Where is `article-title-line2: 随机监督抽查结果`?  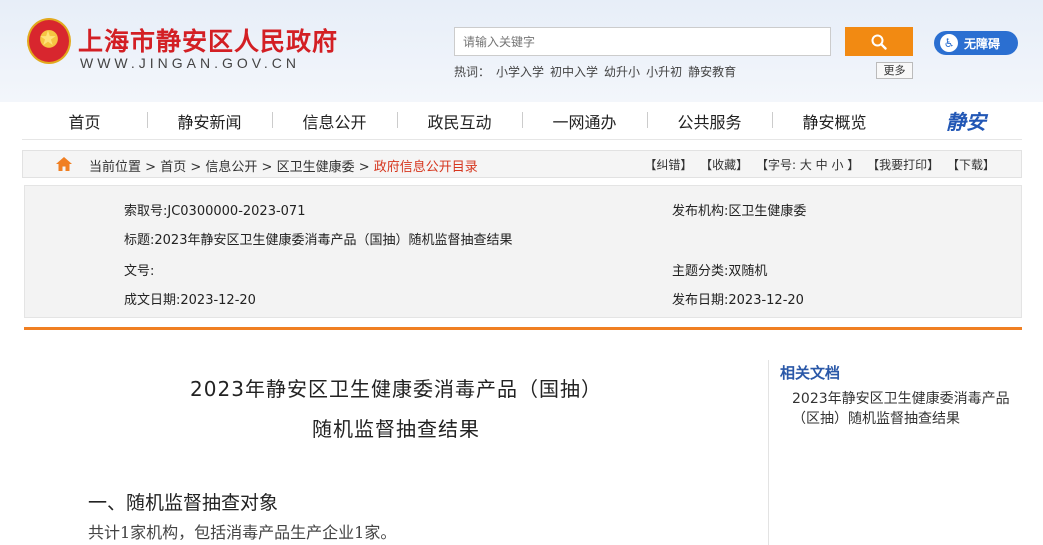 article-title-line2: 随机监督抽查结果 is located at coordinates (396, 429).